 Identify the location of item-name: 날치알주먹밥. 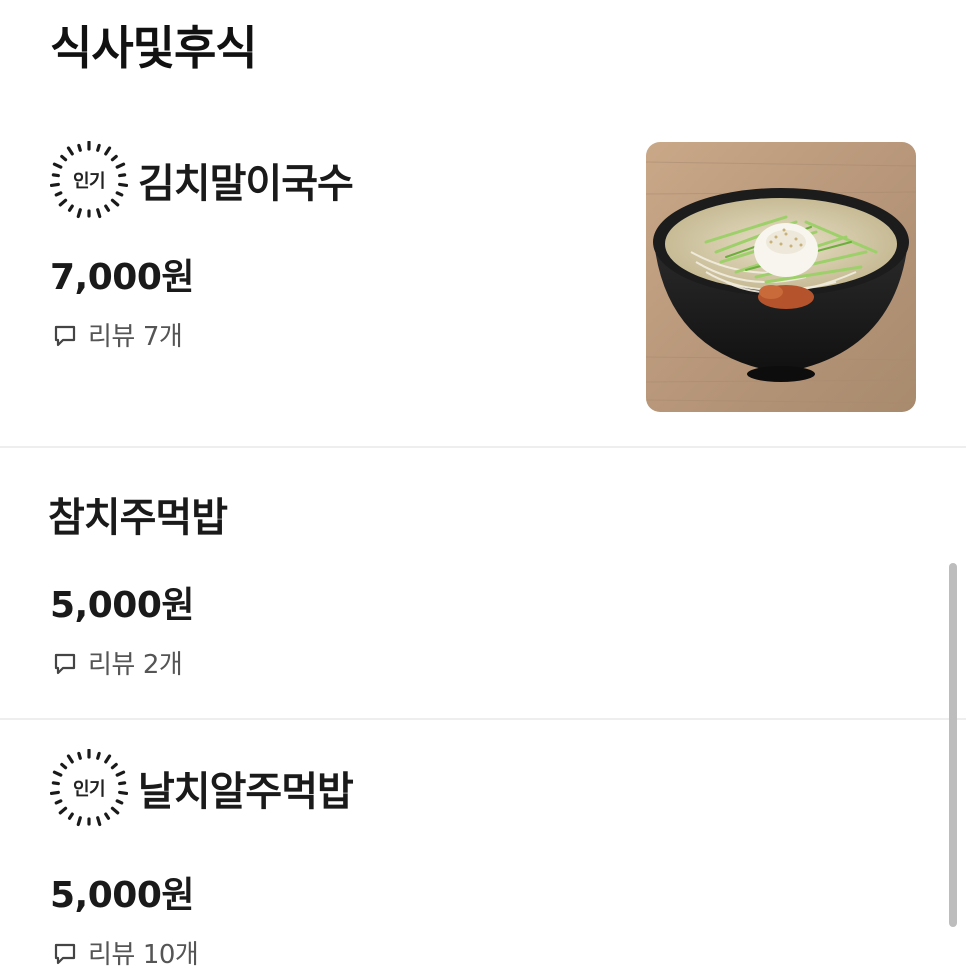
(246, 792).